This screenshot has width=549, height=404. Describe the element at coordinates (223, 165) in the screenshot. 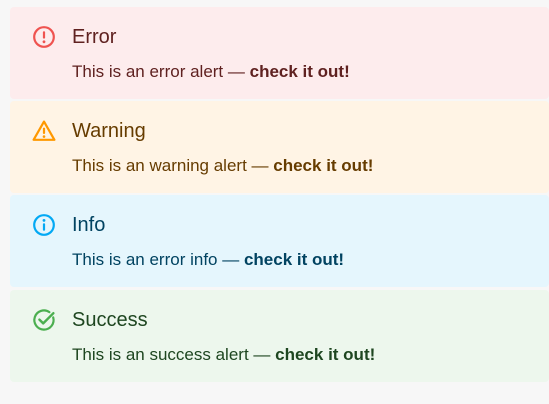

I see `alert-message: This is an warning alert — check it out!` at that location.